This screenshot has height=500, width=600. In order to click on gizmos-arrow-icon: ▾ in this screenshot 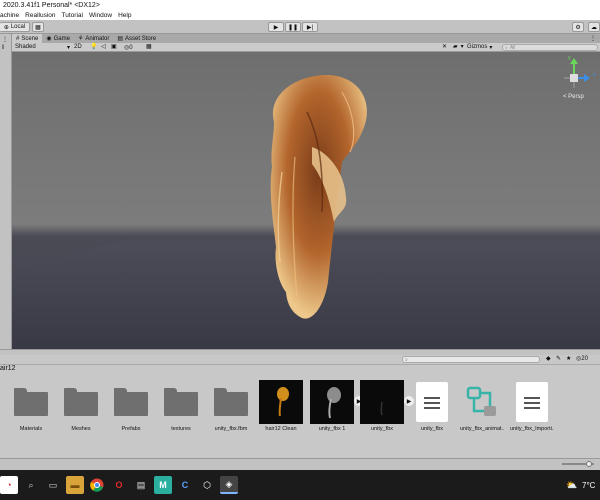, I will do `click(491, 48)`.